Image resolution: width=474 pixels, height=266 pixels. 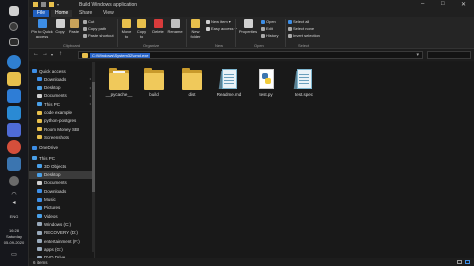 What do you see at coordinates (61, 79) in the screenshot?
I see `sidebar-item: Downloads •` at bounding box center [61, 79].